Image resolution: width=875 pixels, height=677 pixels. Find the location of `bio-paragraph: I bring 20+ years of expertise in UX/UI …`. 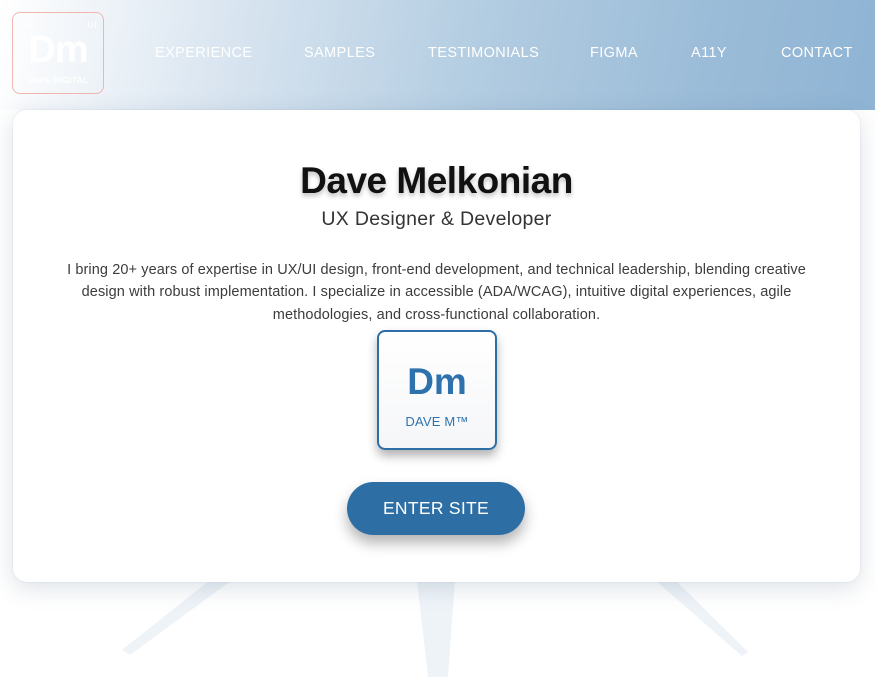

bio-paragraph: I bring 20+ years of expertise in UX/UI … is located at coordinates (436, 292).